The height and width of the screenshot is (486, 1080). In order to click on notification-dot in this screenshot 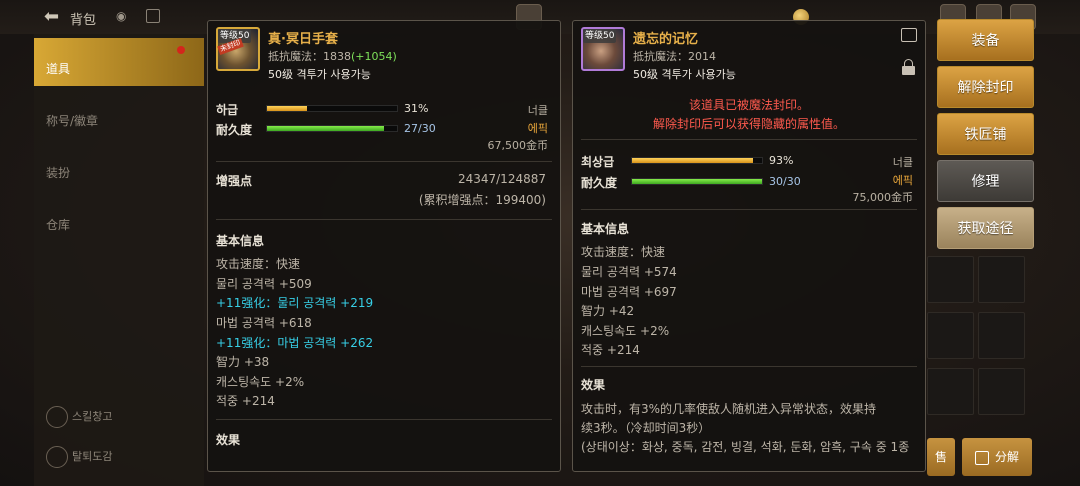, I will do `click(181, 50)`.